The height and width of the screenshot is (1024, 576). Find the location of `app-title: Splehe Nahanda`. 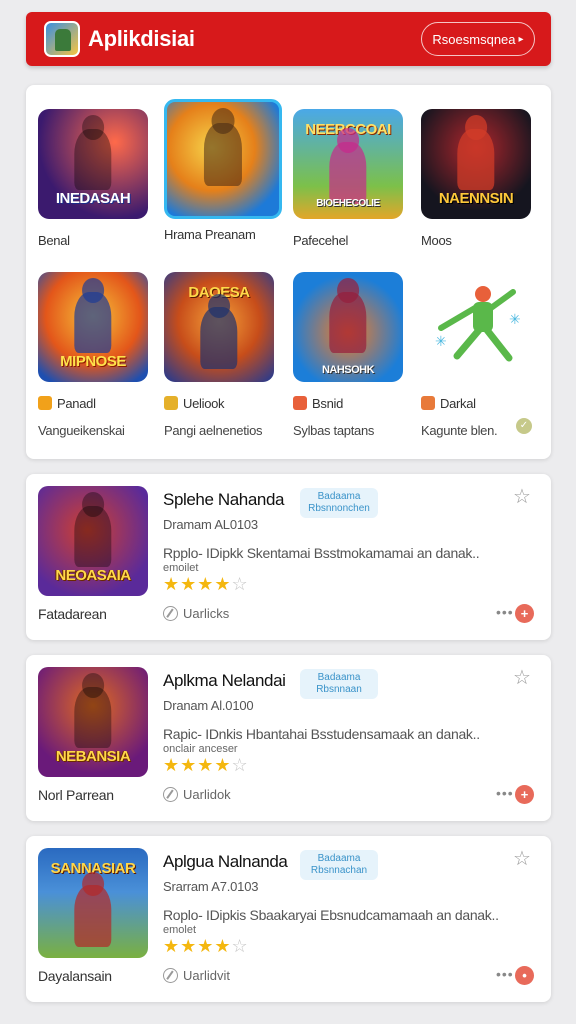

app-title: Splehe Nahanda is located at coordinates (224, 499).